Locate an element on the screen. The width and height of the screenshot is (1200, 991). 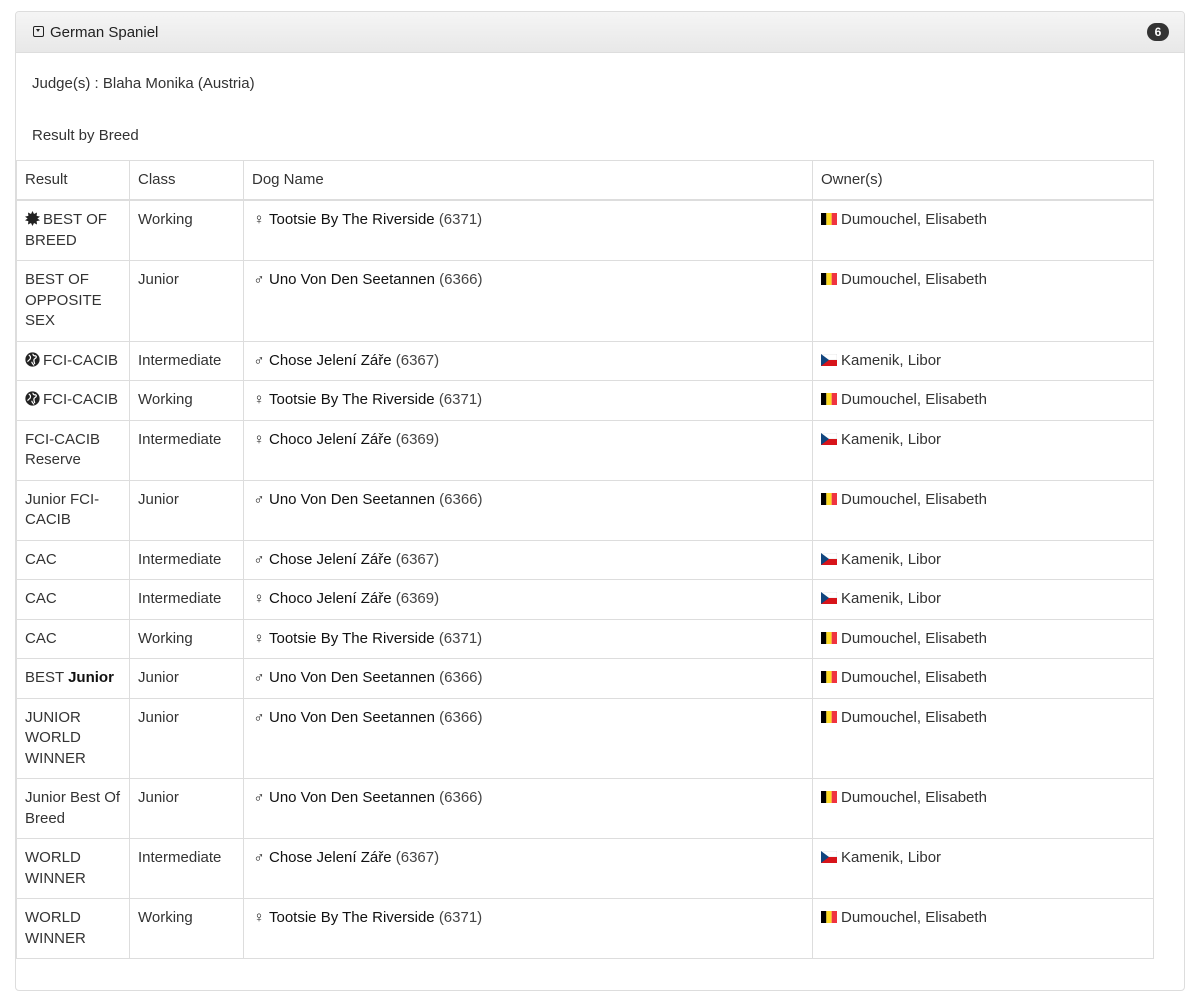
result-label: BEST OF OPPOSITE SEX is located at coordinates (63, 300).